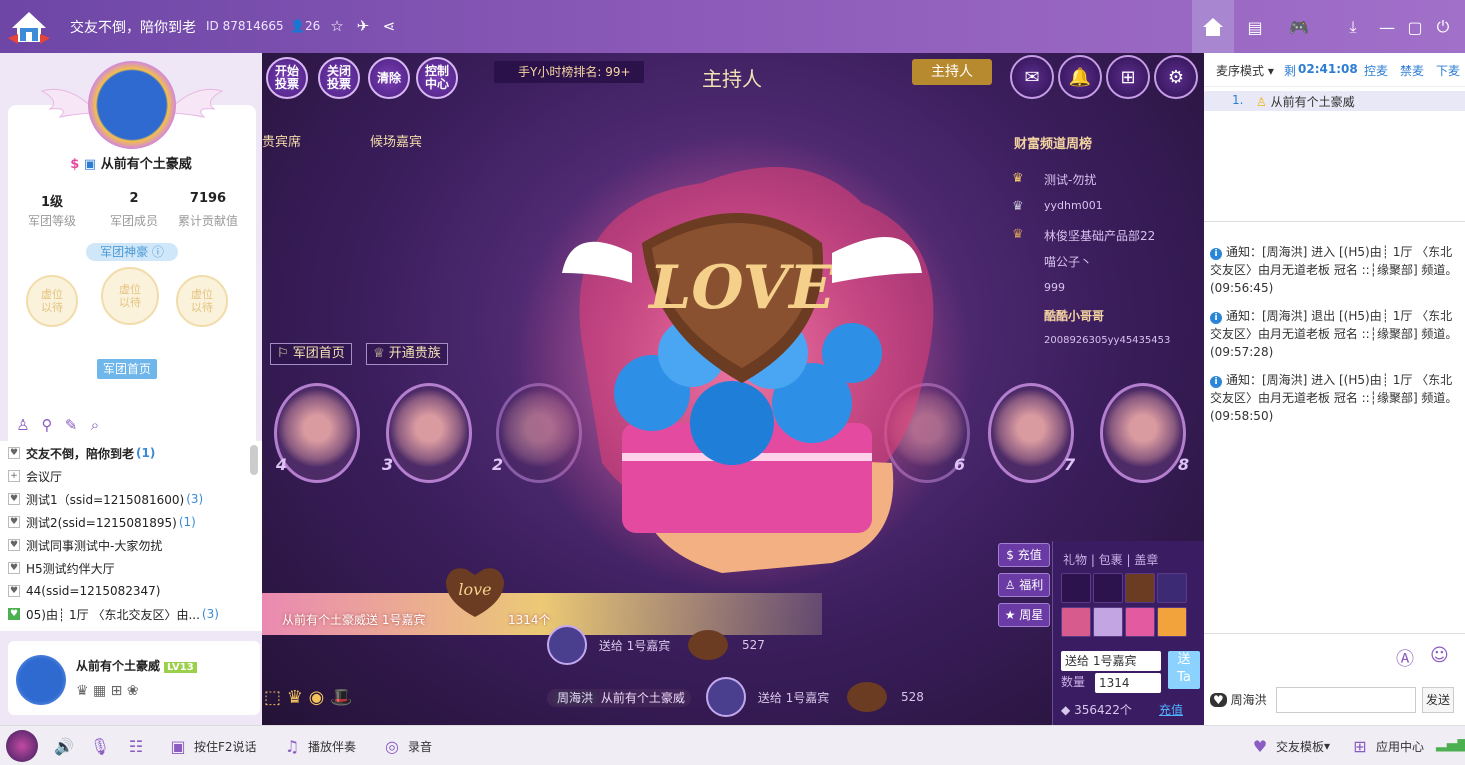 The height and width of the screenshot is (765, 1465). What do you see at coordinates (1024, 555) in the screenshot?
I see `recharge-side-button: $ 充值` at bounding box center [1024, 555].